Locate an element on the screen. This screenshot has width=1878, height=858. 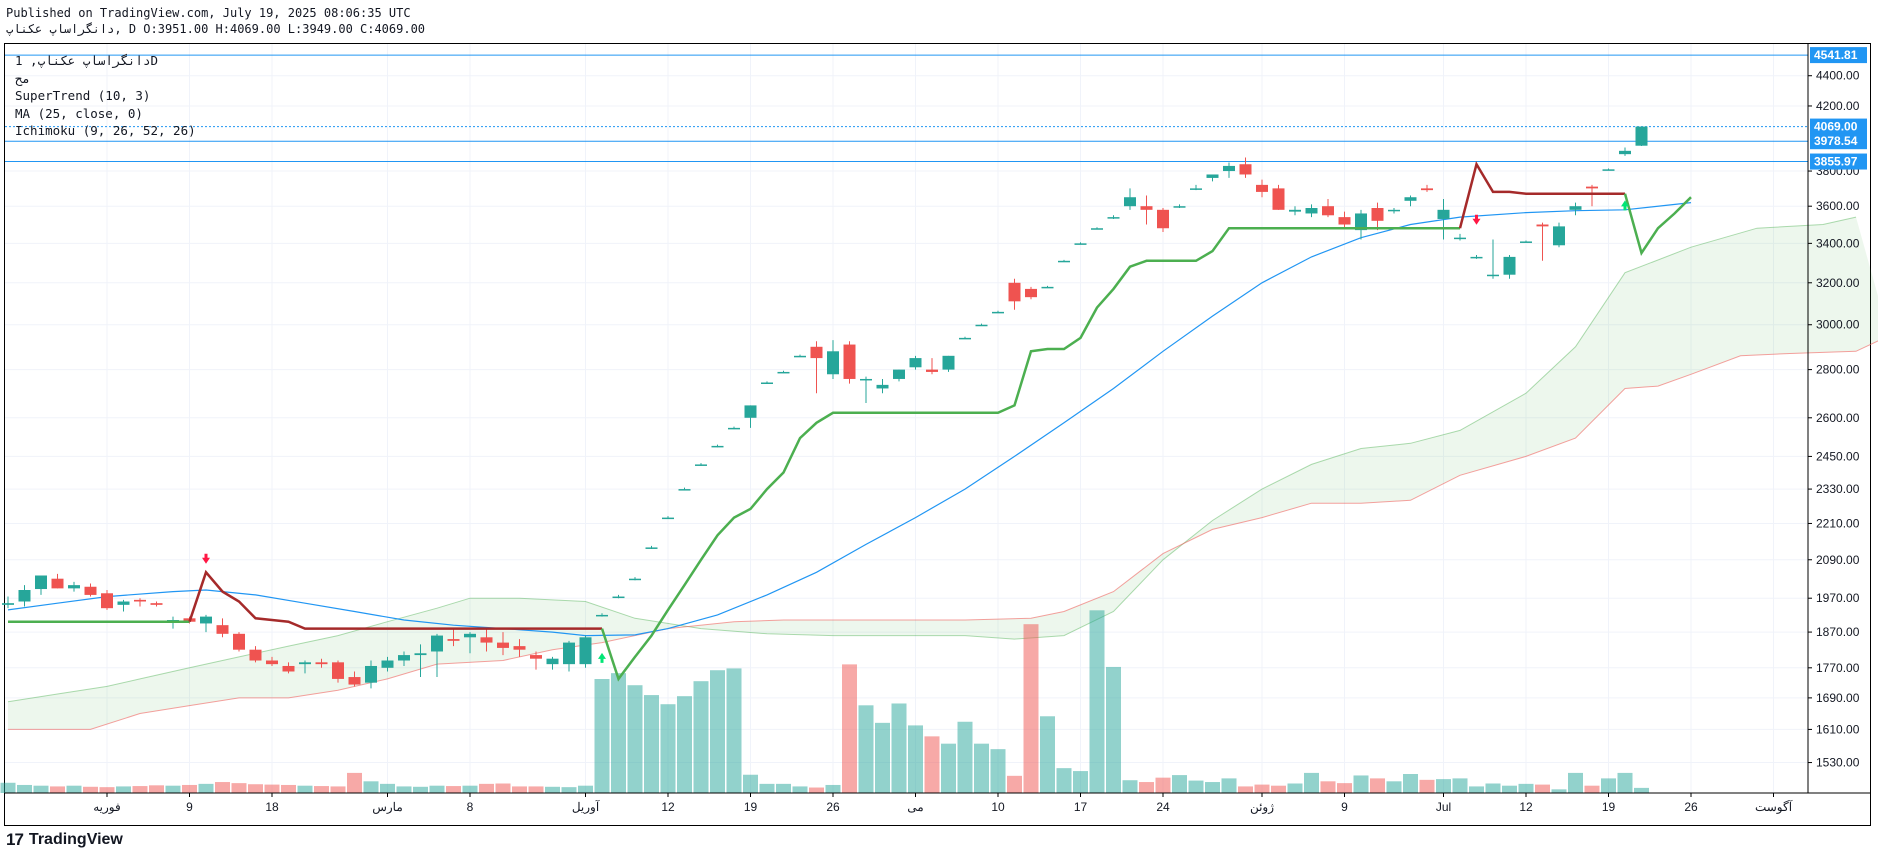
y-tick-label: 1530.00 is located at coordinates (1838, 763).